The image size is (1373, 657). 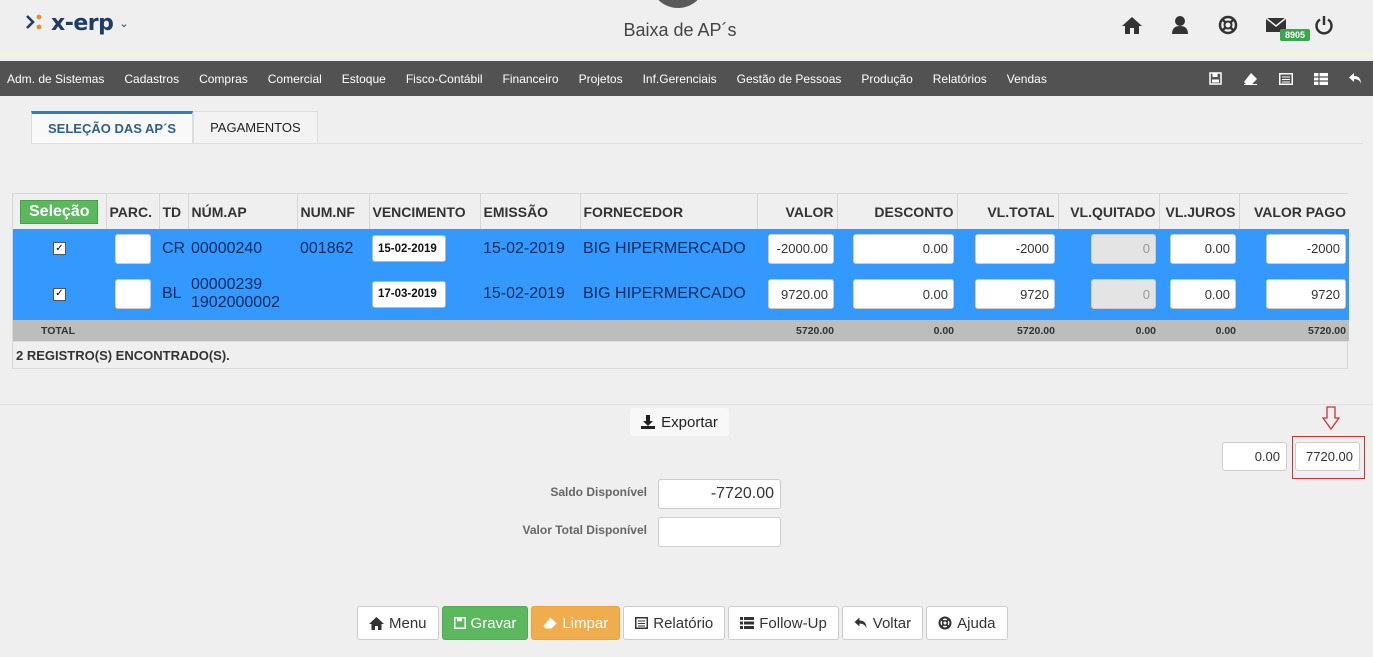 What do you see at coordinates (801, 248) in the screenshot?
I see `valor-input: -2000.00` at bounding box center [801, 248].